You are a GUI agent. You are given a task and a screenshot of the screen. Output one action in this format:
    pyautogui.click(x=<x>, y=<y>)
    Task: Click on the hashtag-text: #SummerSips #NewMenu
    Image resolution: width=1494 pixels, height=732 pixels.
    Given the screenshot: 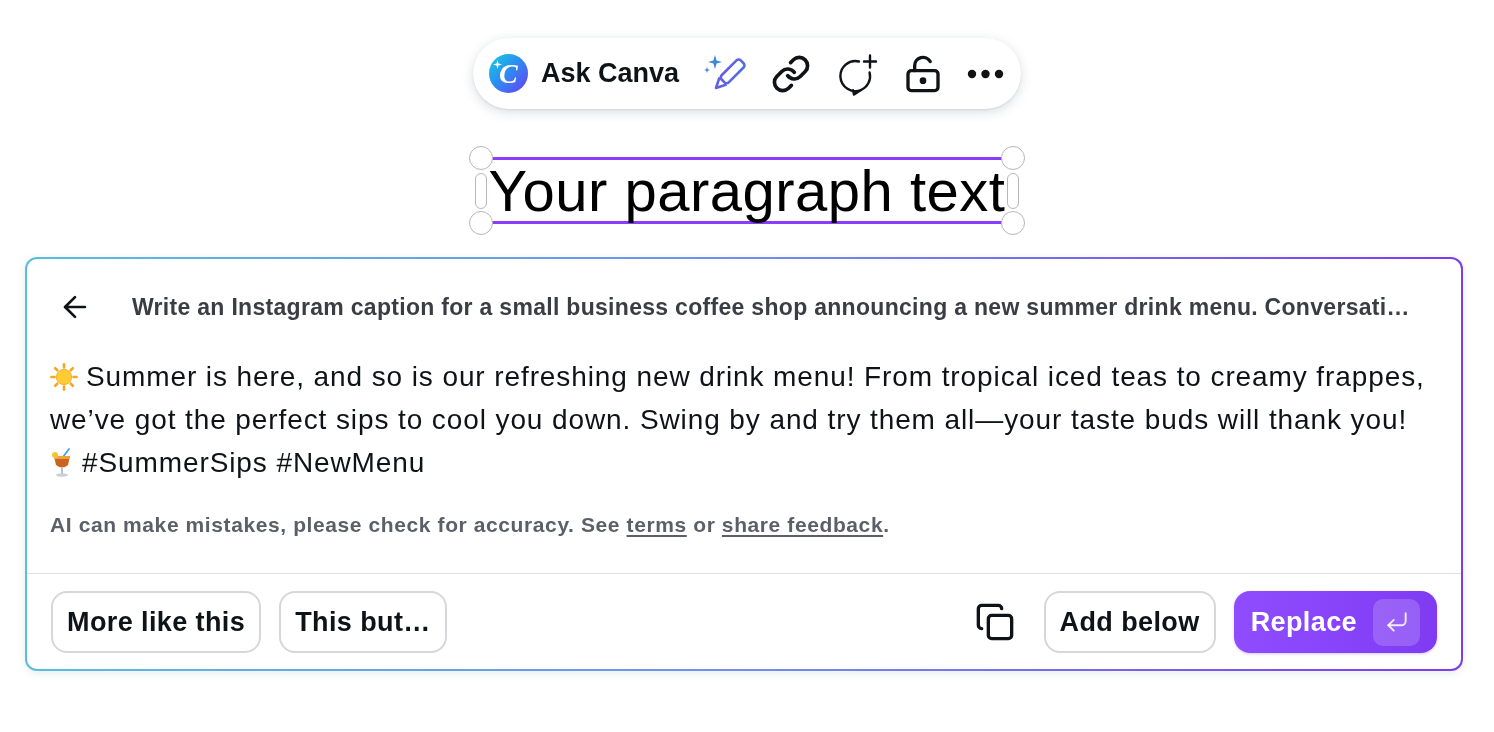 What is the action you would take?
    pyautogui.click(x=254, y=463)
    